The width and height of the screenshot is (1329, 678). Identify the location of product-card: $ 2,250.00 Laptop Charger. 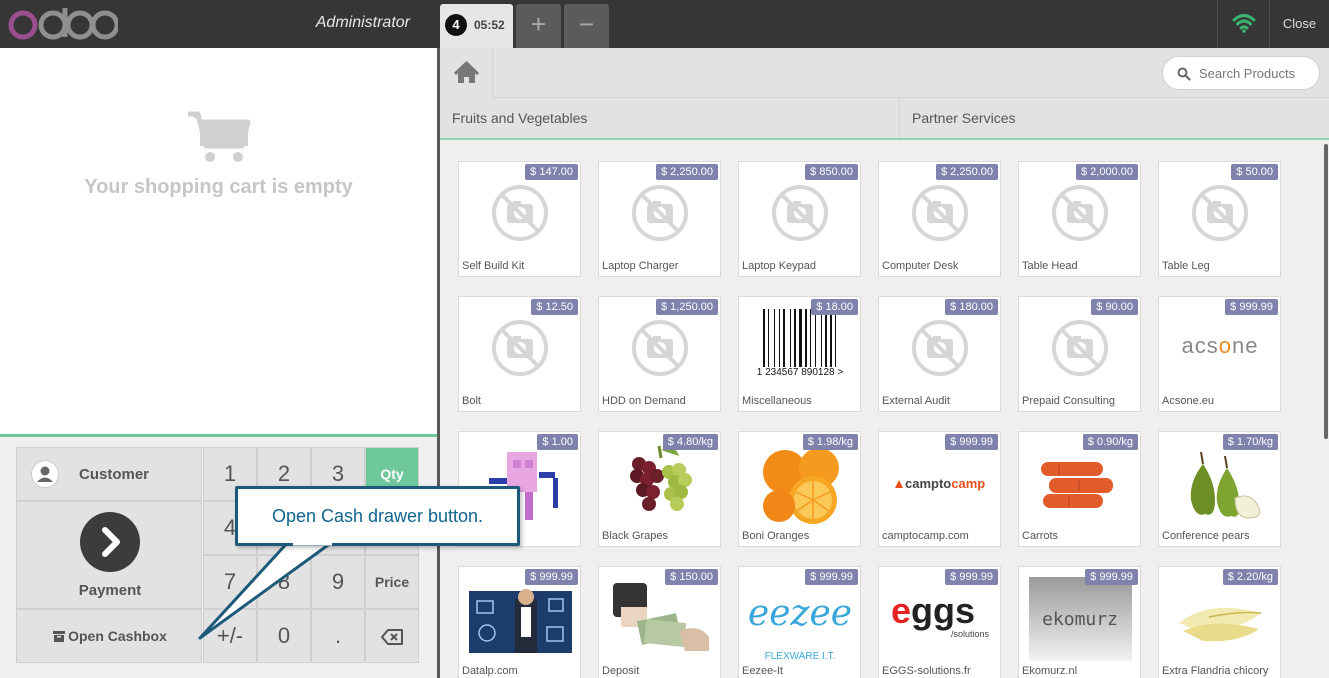
(659, 219).